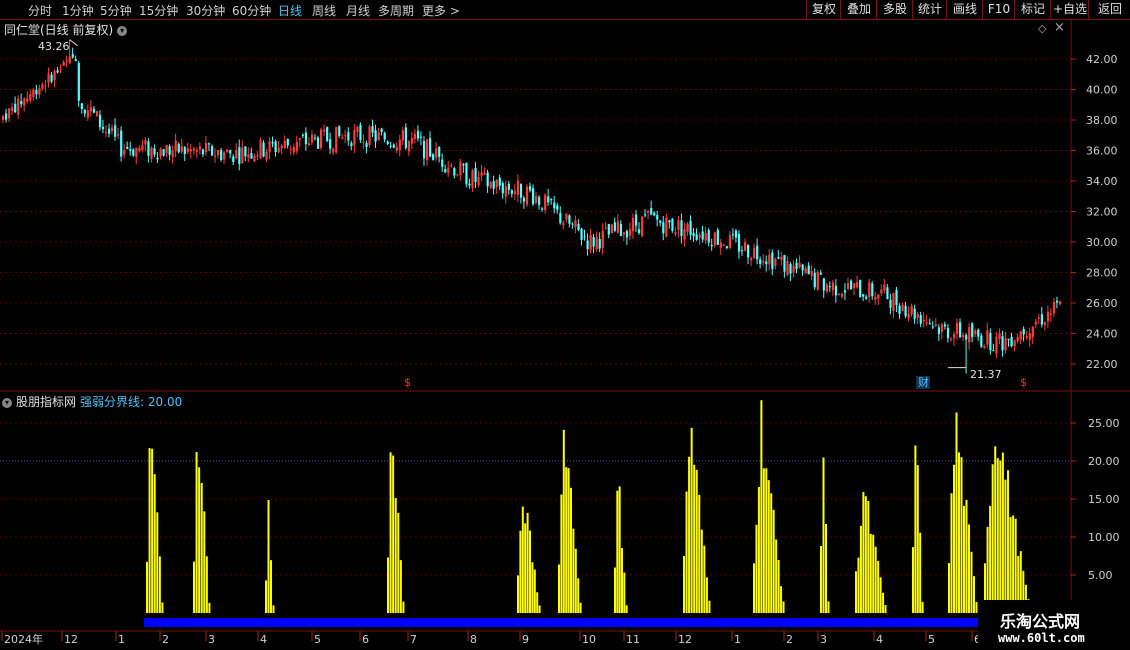 This screenshot has height=650, width=1130. I want to click on toolbar-button-5: F10, so click(998, 9).